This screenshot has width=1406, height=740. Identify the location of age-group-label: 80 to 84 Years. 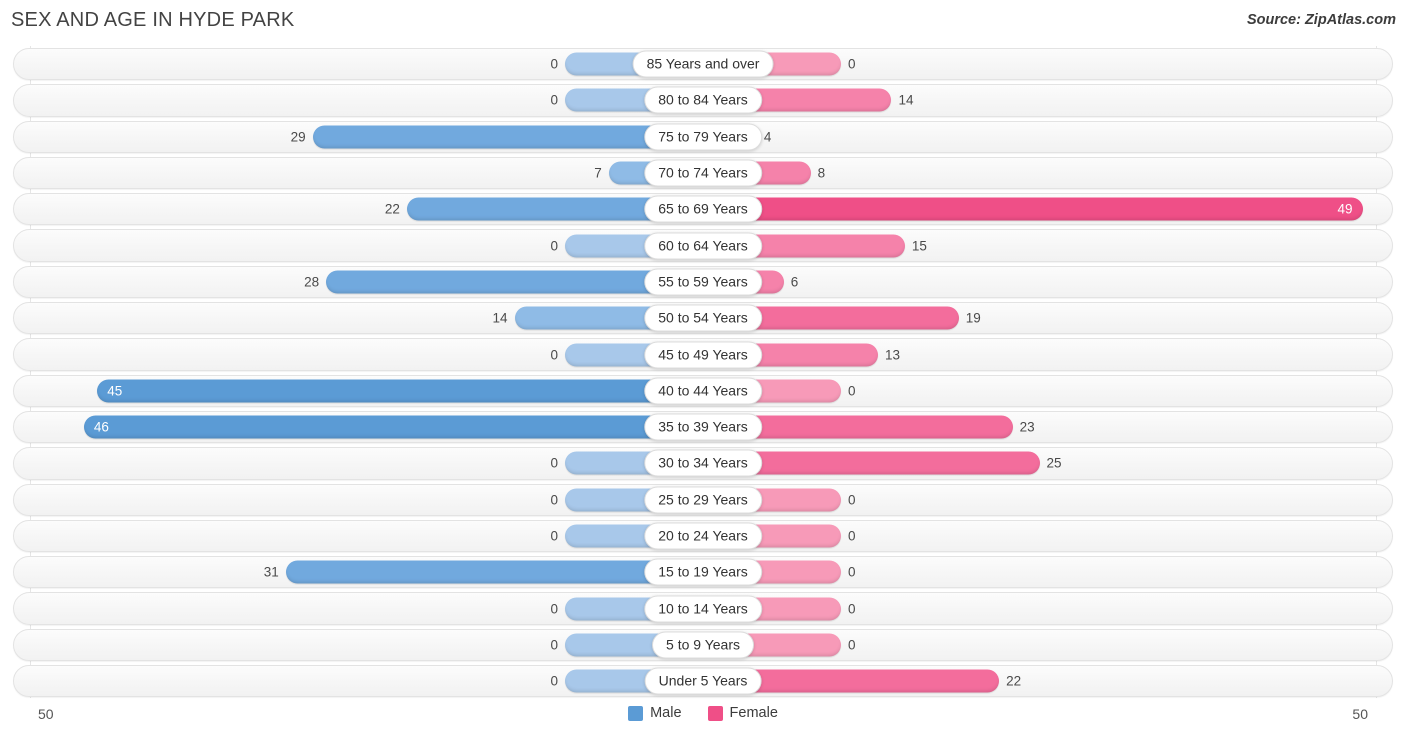
(703, 100).